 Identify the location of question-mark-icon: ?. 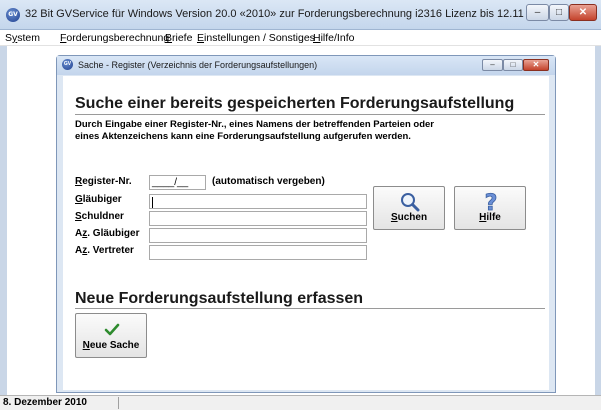
(491, 202).